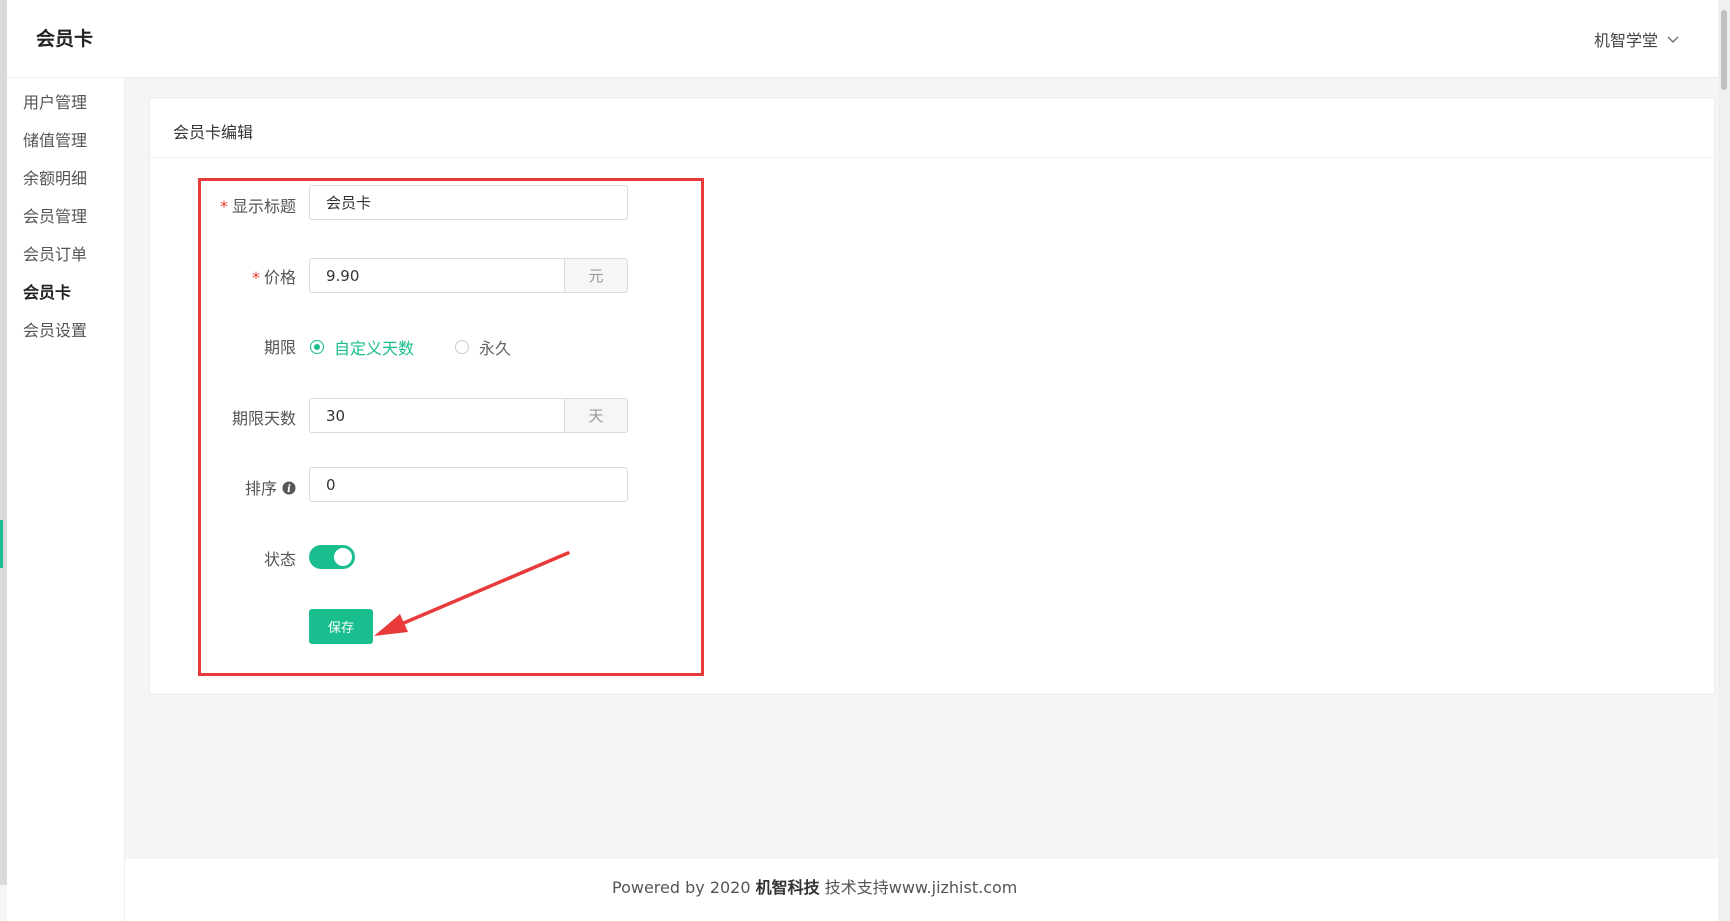 This screenshot has height=921, width=1730. What do you see at coordinates (595, 275) in the screenshot?
I see `price-unit: 元` at bounding box center [595, 275].